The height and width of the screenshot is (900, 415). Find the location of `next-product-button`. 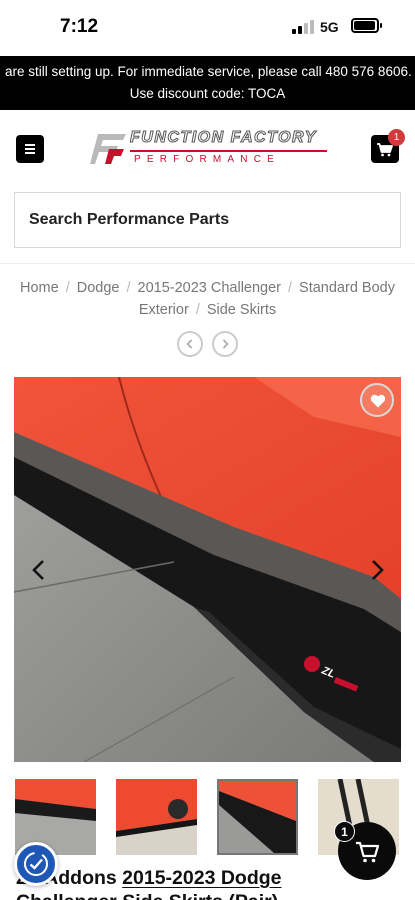

next-product-button is located at coordinates (225, 344).